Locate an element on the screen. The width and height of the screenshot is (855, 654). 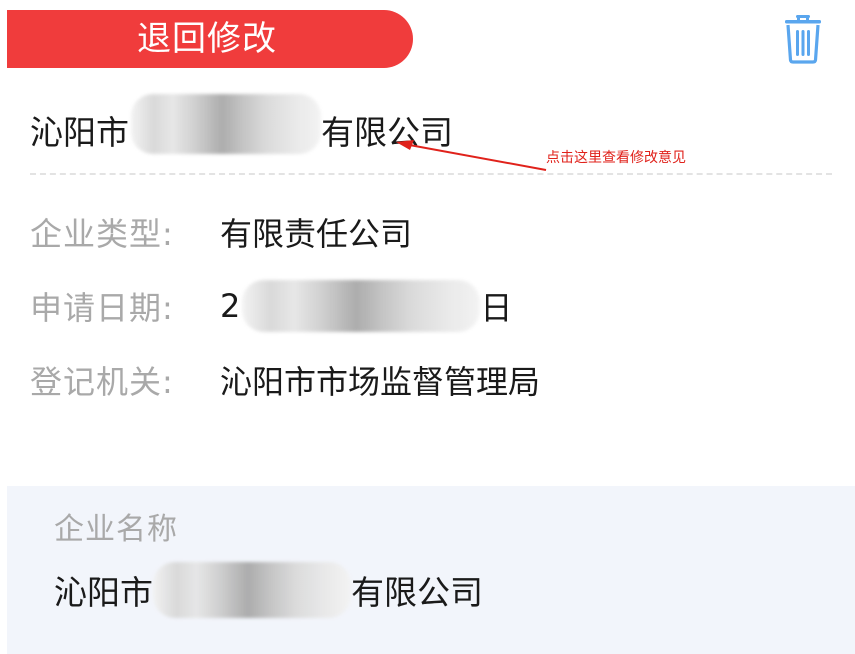
delete-button is located at coordinates (803, 38).